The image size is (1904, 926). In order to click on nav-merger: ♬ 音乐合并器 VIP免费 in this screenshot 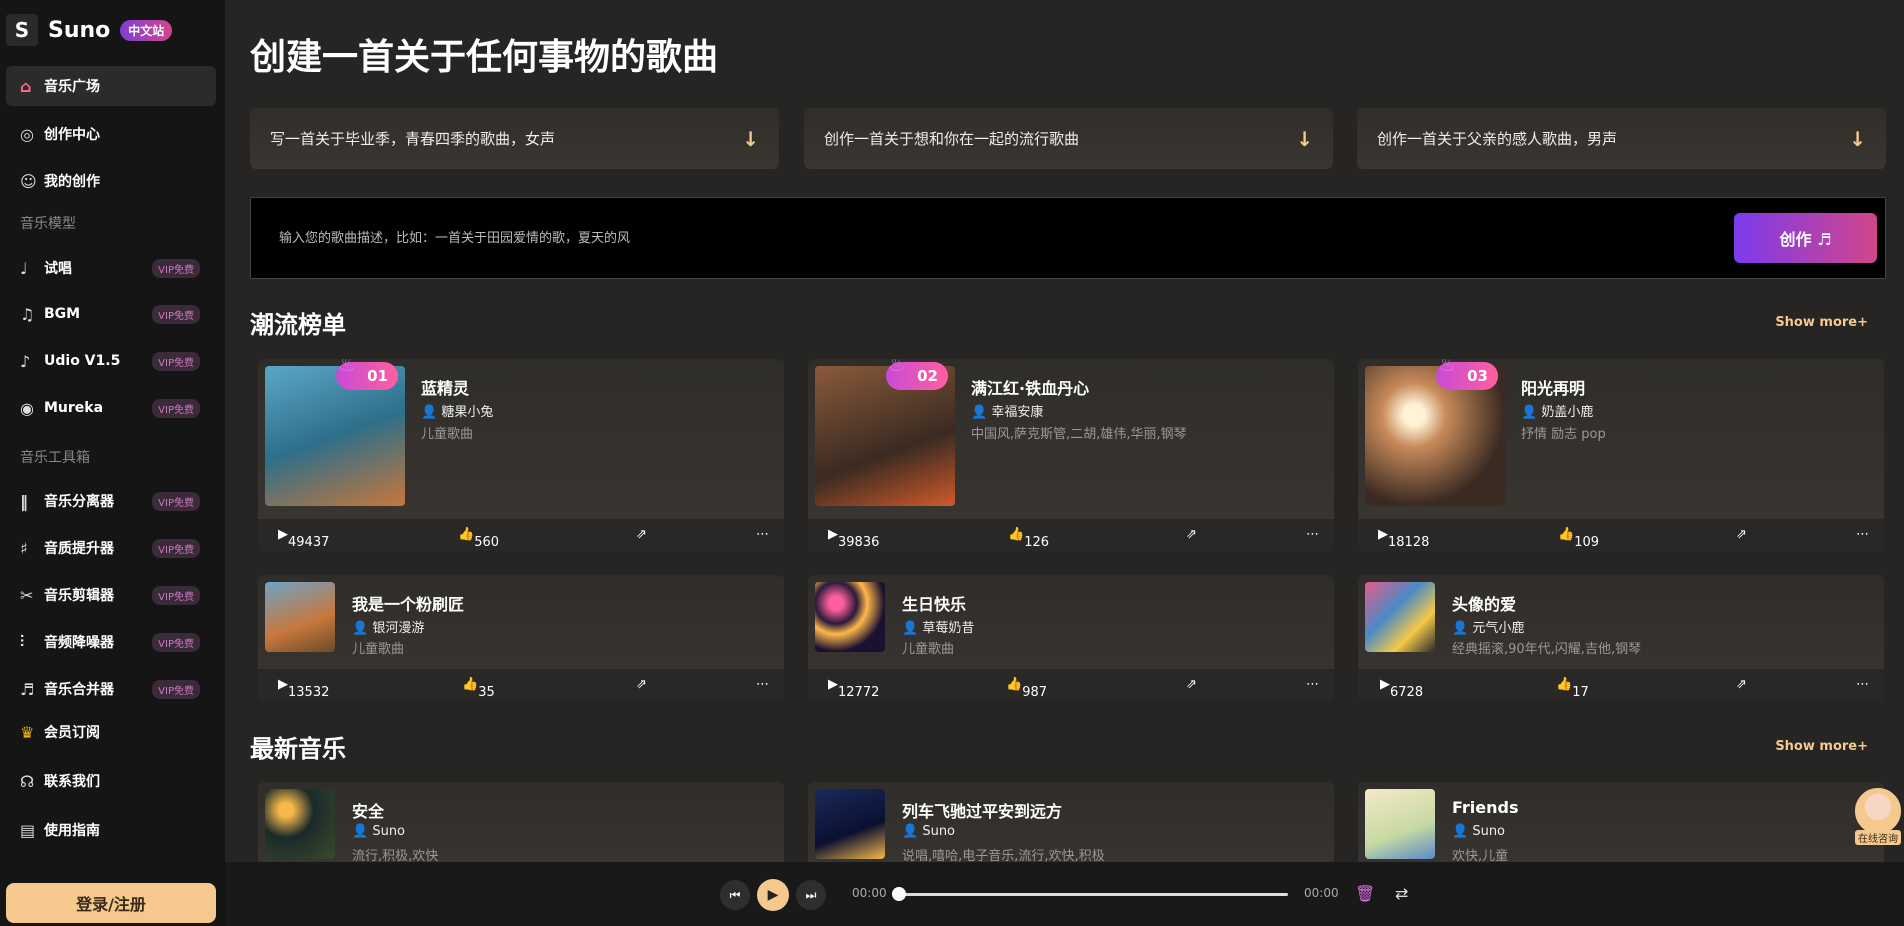, I will do `click(111, 689)`.